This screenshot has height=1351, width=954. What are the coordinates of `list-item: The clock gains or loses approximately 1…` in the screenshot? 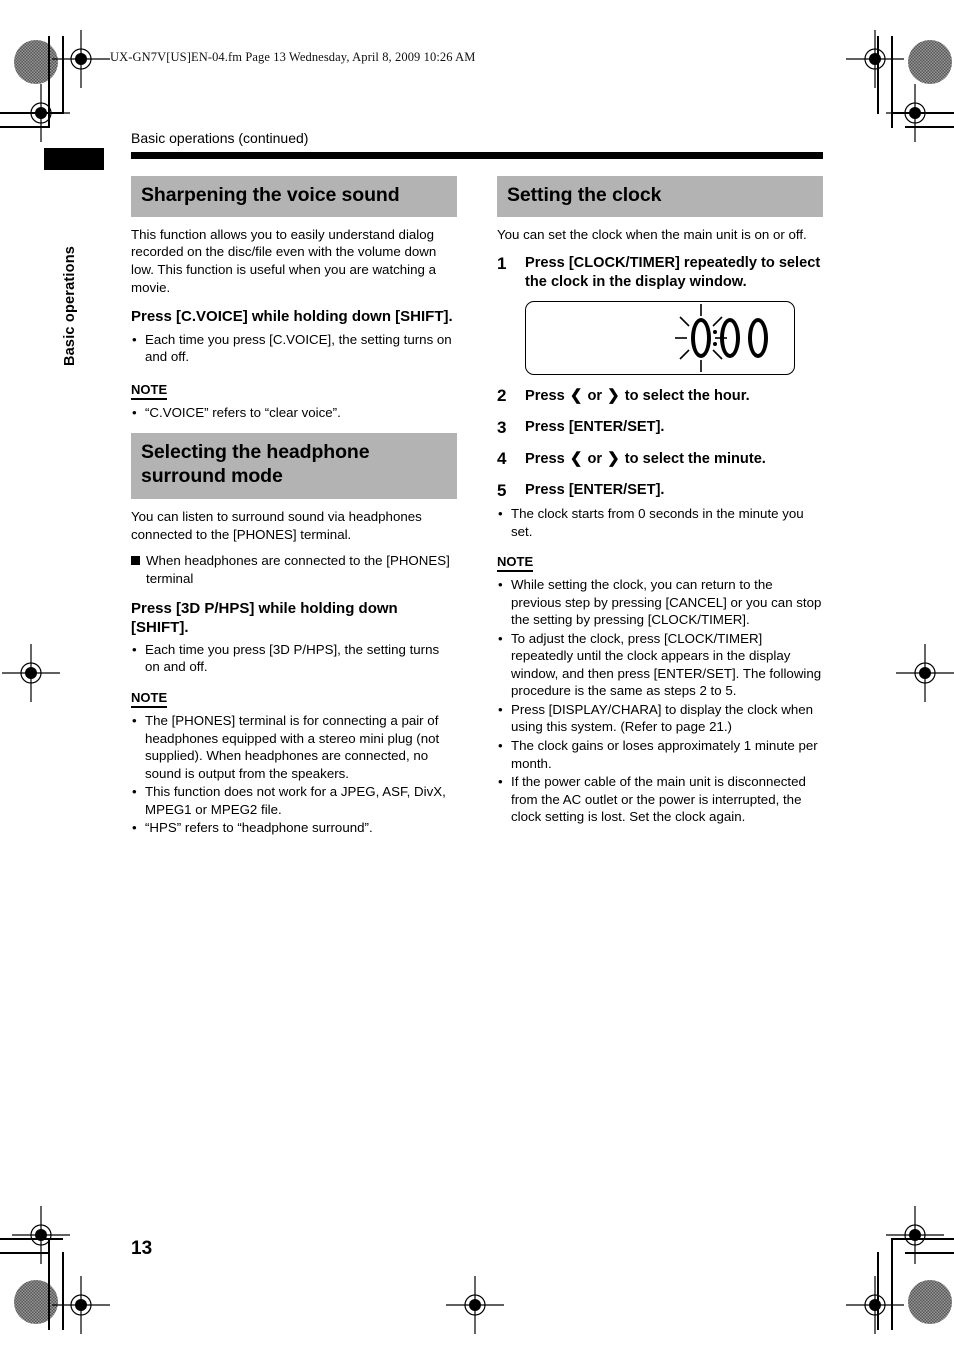 It's located at (660, 754).